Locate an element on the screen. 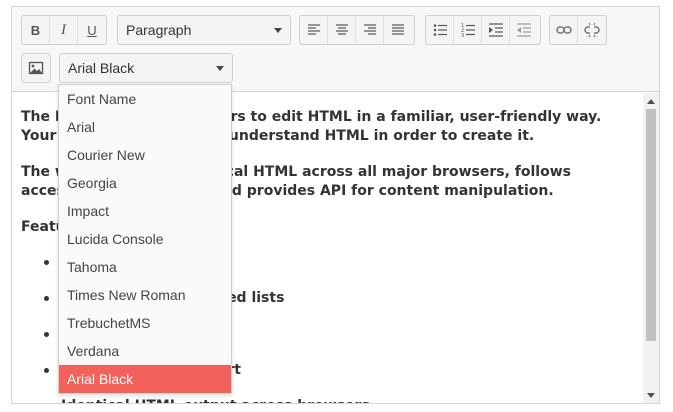 This screenshot has height=412, width=673. align-justify-button is located at coordinates (398, 30).